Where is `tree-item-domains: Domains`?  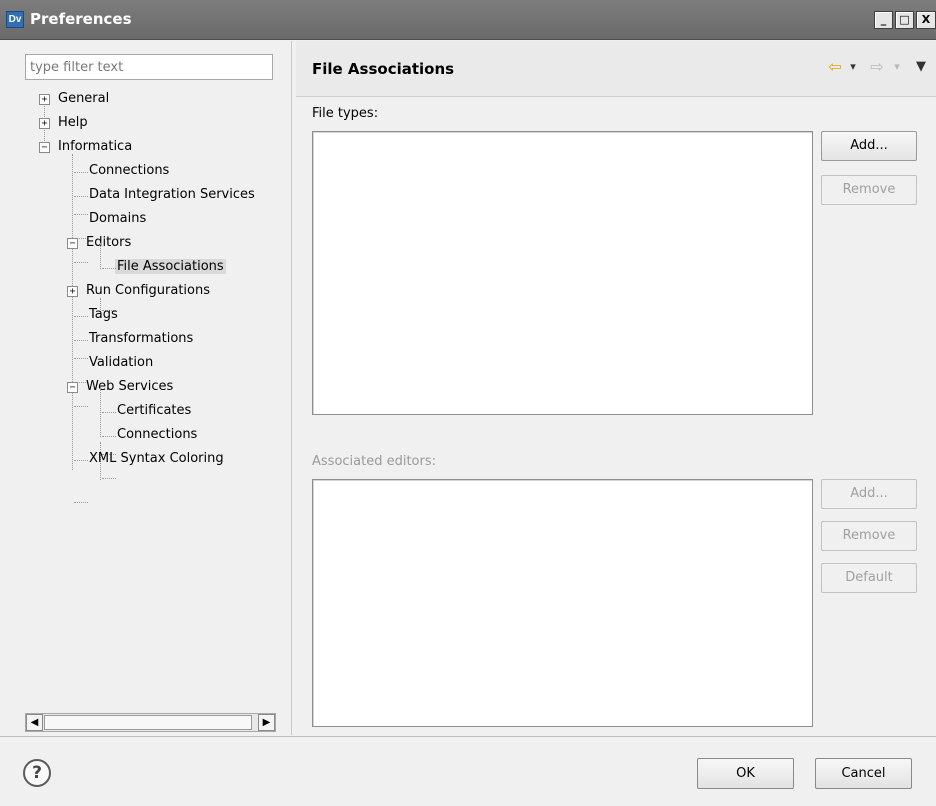 tree-item-domains: Domains is located at coordinates (117, 219).